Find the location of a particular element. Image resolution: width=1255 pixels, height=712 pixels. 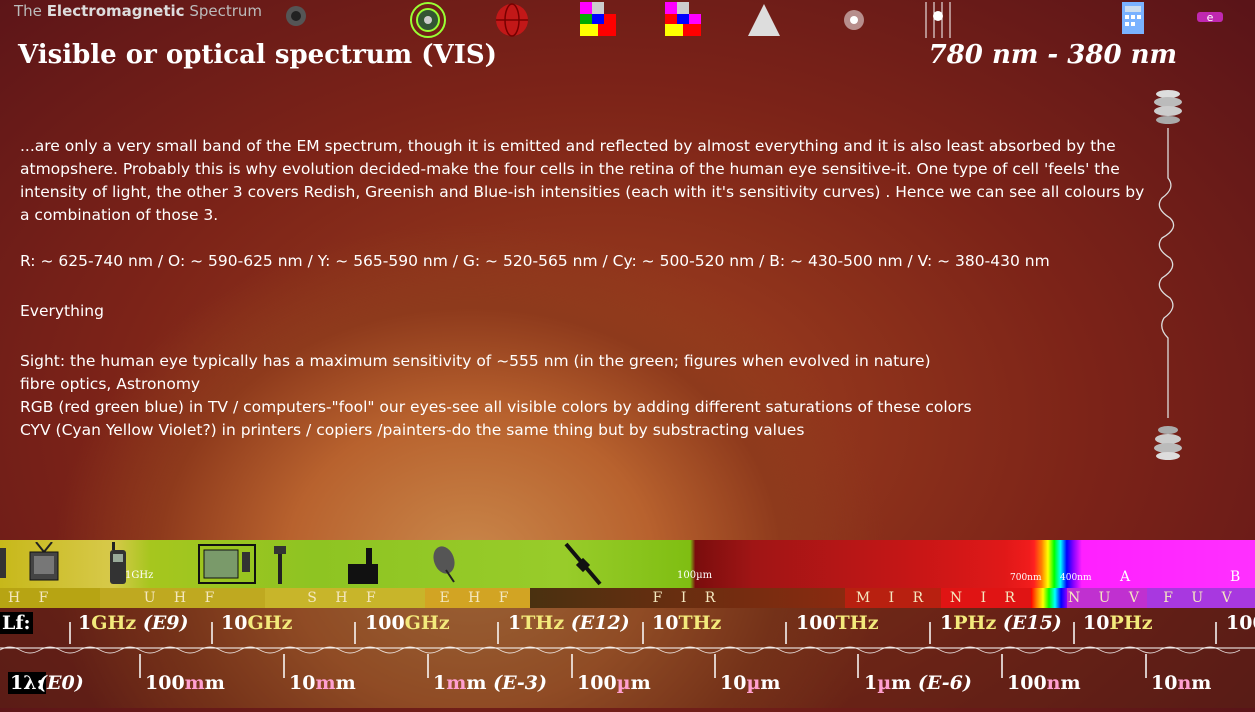

band-uhf: U H F is located at coordinates (182, 598).